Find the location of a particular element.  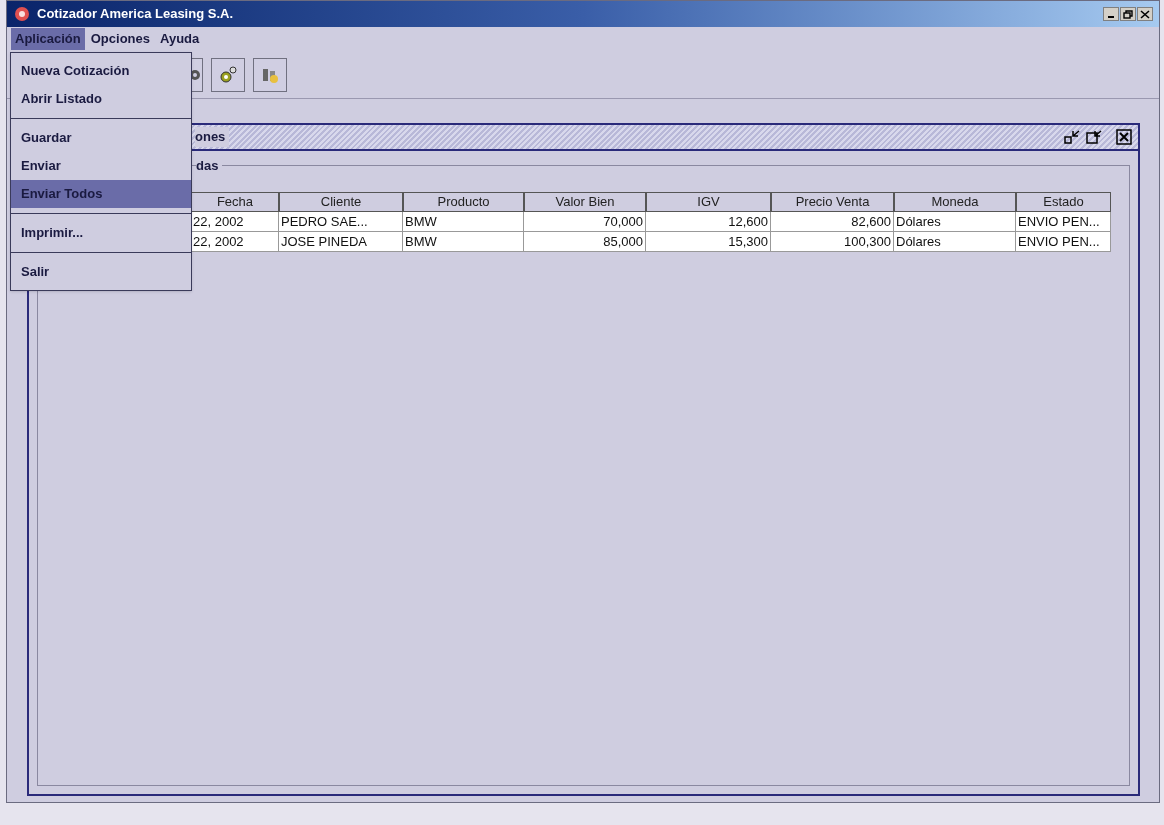

window-title: Cotizador America Leasing S.A. is located at coordinates (135, 14).